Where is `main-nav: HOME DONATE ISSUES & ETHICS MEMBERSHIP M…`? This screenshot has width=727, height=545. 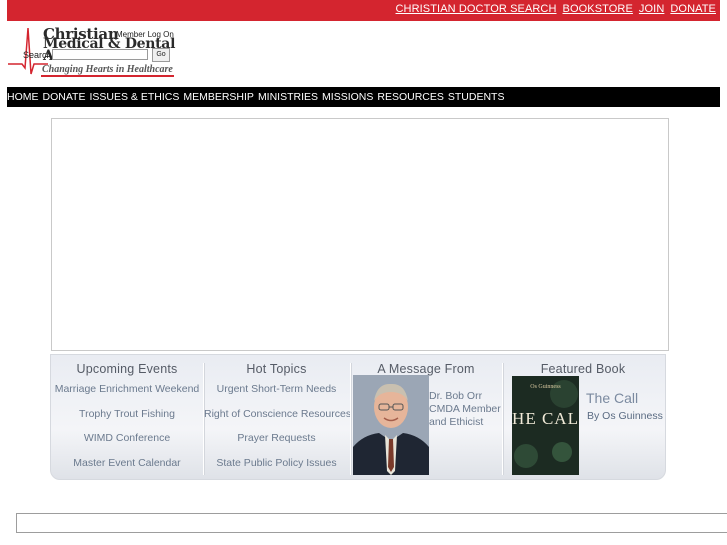
main-nav: HOME DONATE ISSUES & ETHICS MEMBERSHIP M… is located at coordinates (363, 97).